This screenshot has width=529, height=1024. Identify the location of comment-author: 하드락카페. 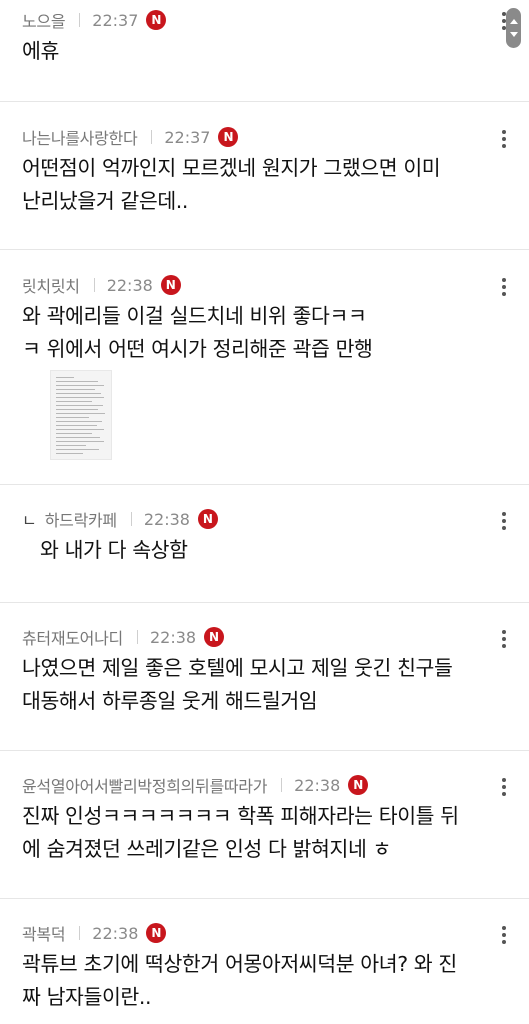
(81, 519).